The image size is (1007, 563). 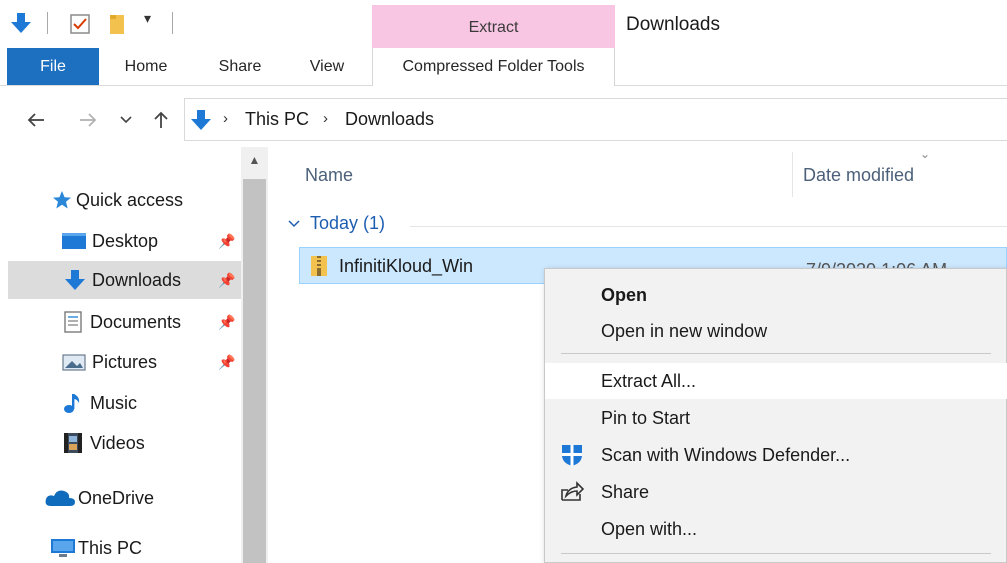 I want to click on star-icon, so click(x=62, y=200).